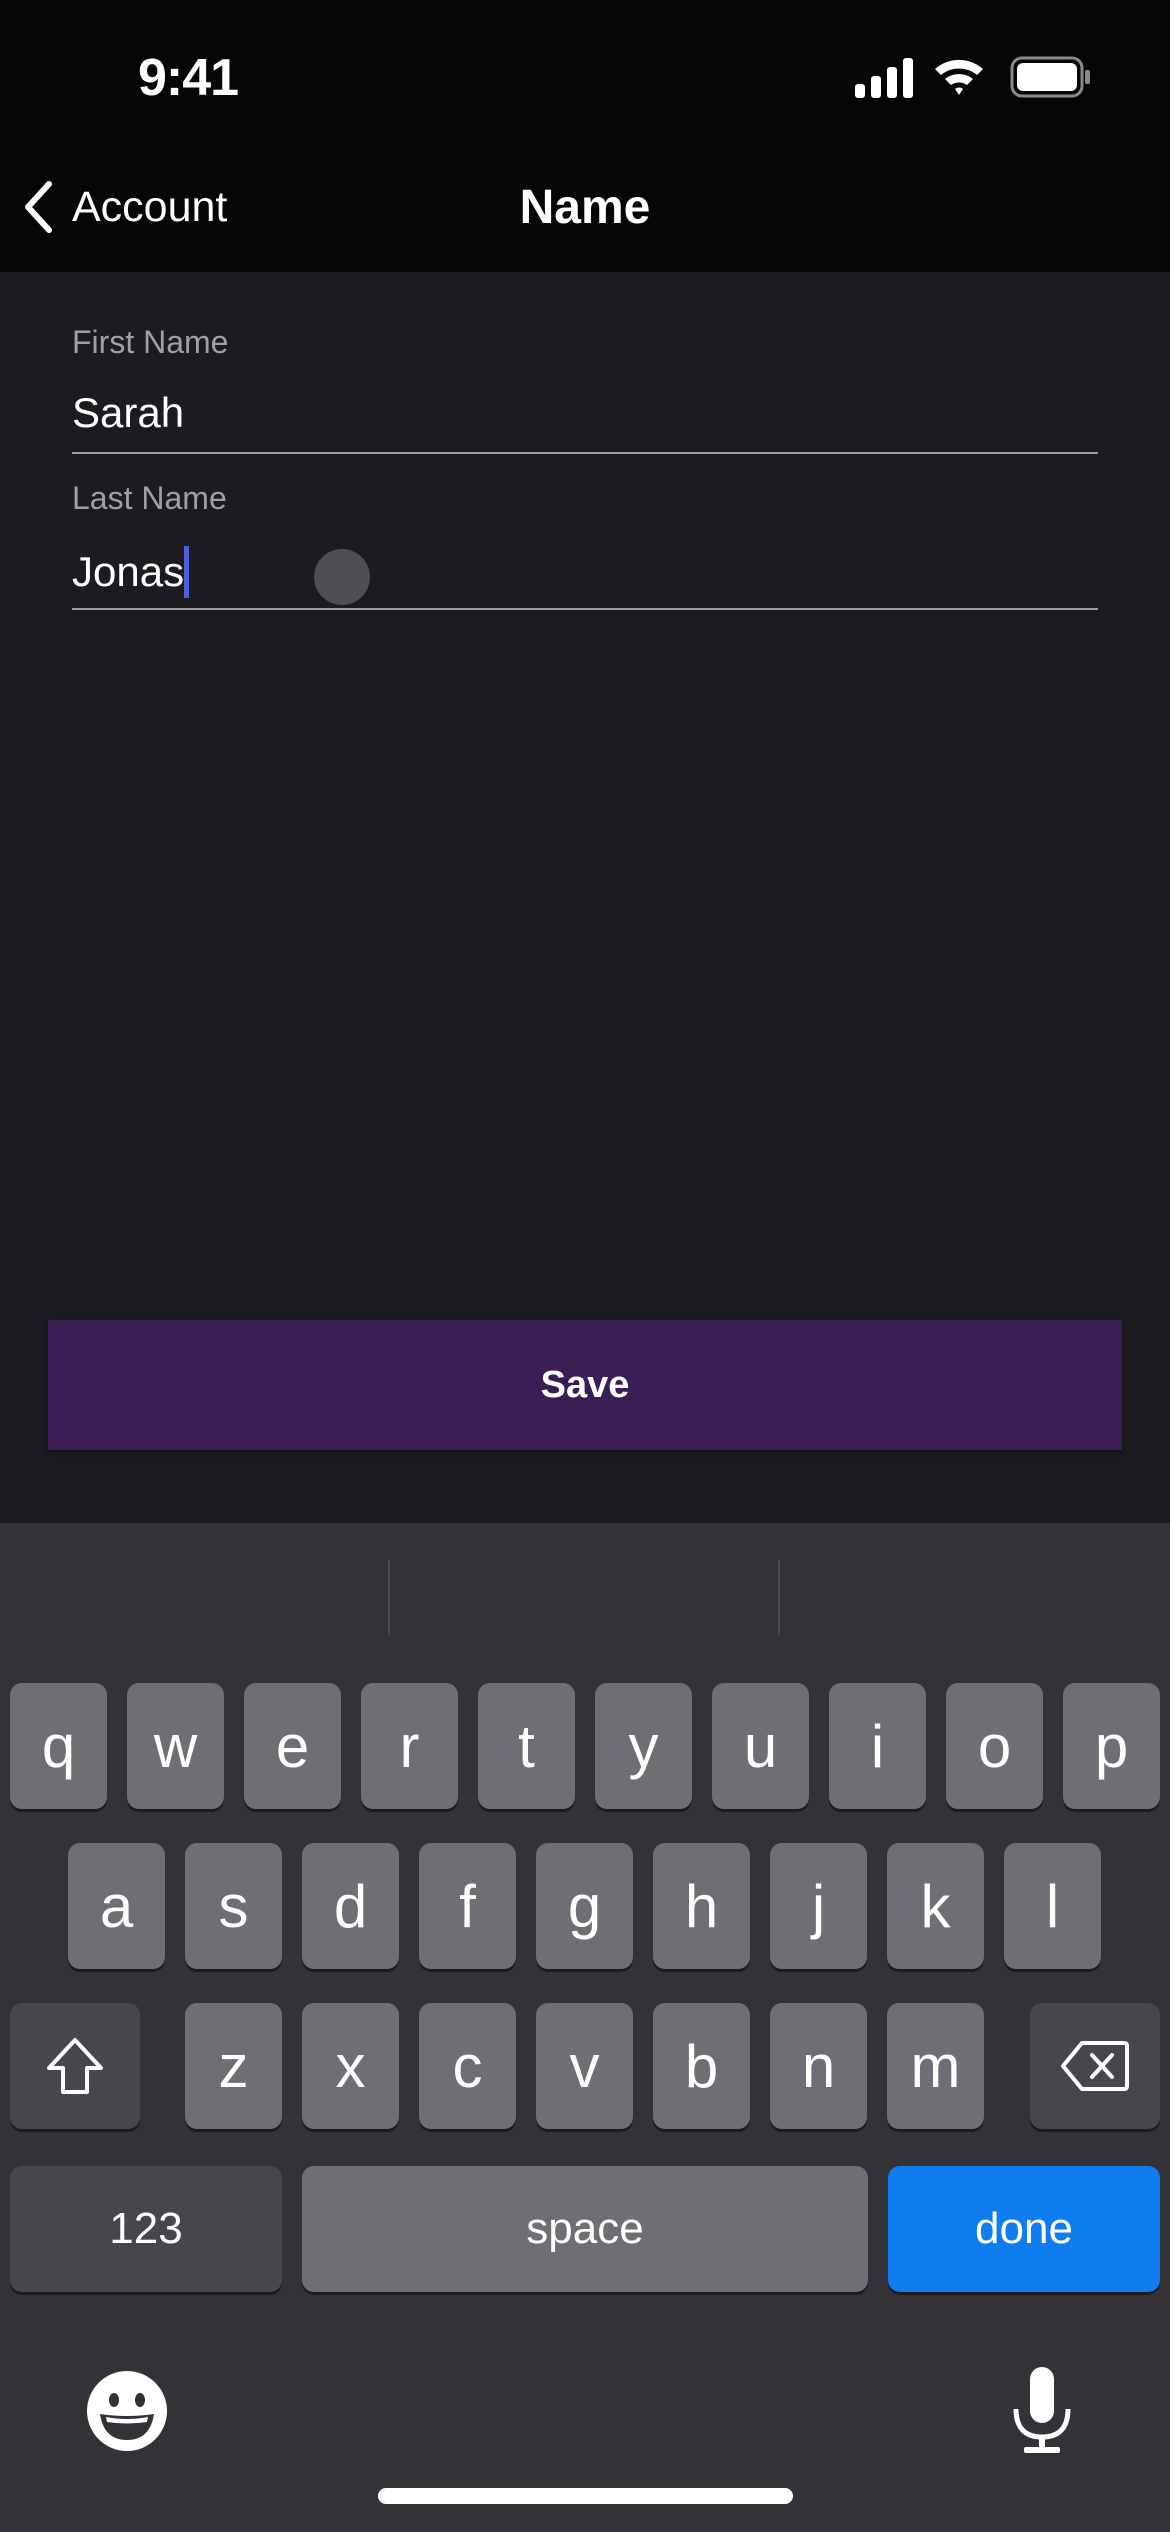 The width and height of the screenshot is (1170, 2532). What do you see at coordinates (585, 75) in the screenshot?
I see `status-bar: 9:41` at bounding box center [585, 75].